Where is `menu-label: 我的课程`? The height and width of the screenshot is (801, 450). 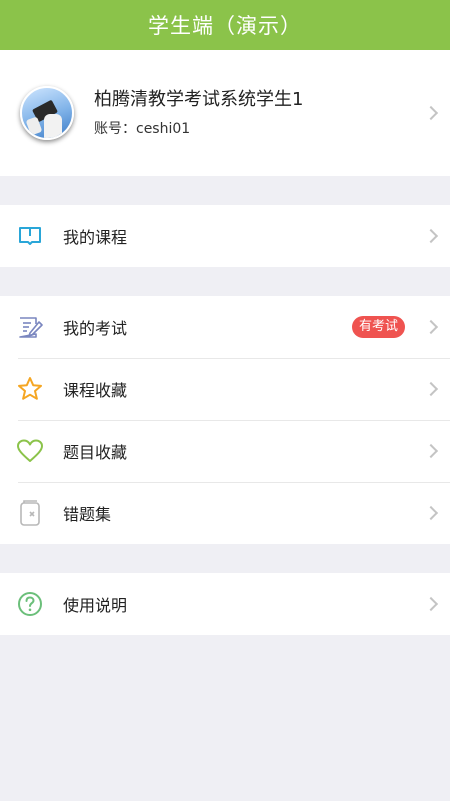
menu-label: 我的课程 is located at coordinates (95, 237).